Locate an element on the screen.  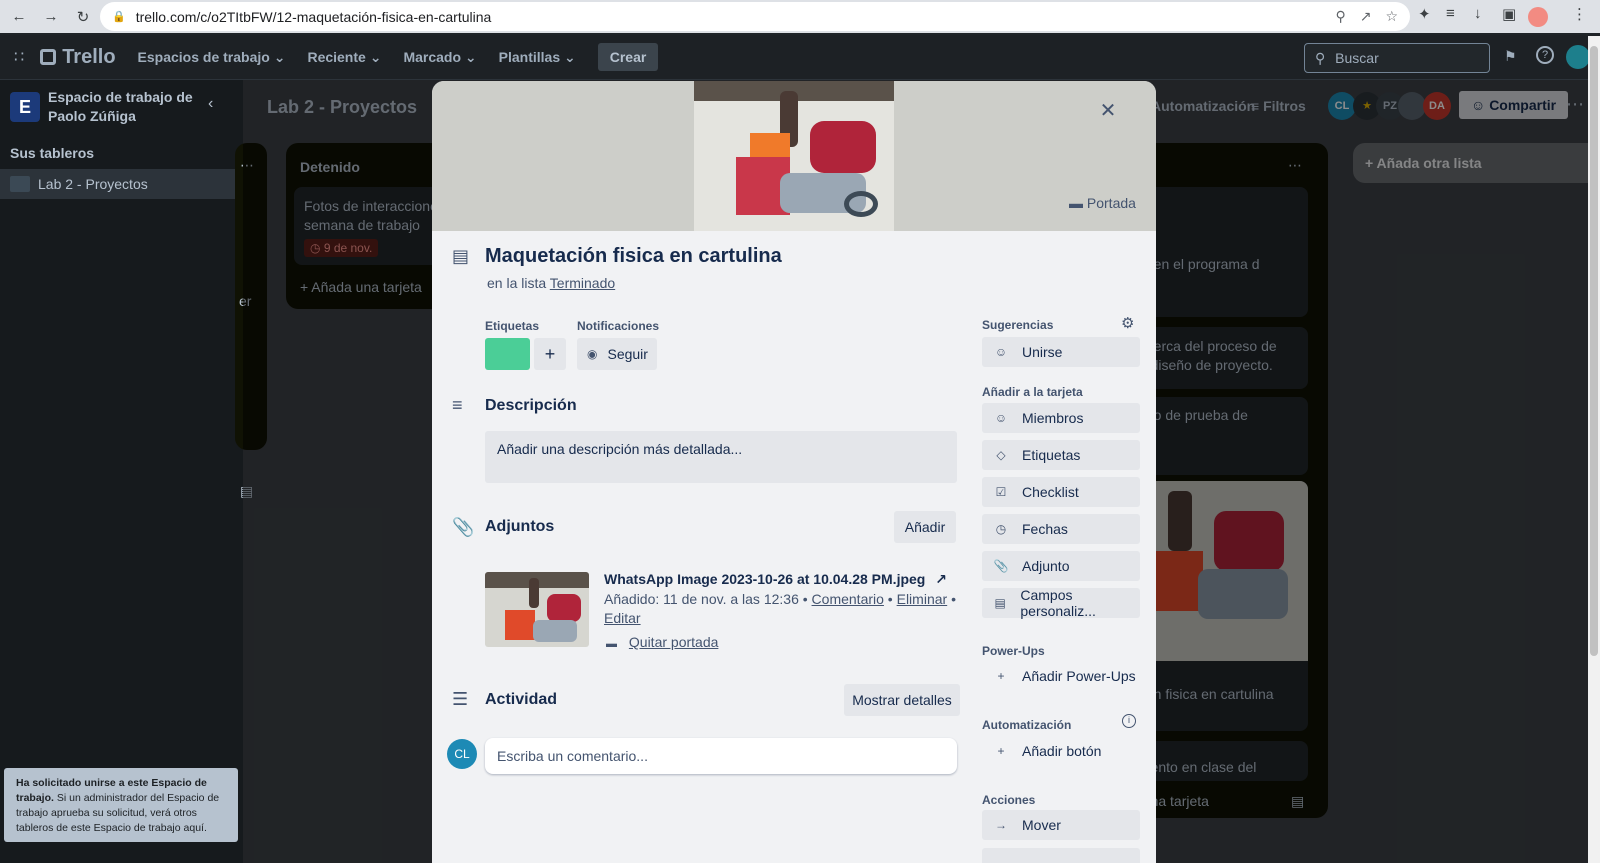
card-cover: ✕ ▬ Portada is located at coordinates (794, 156).